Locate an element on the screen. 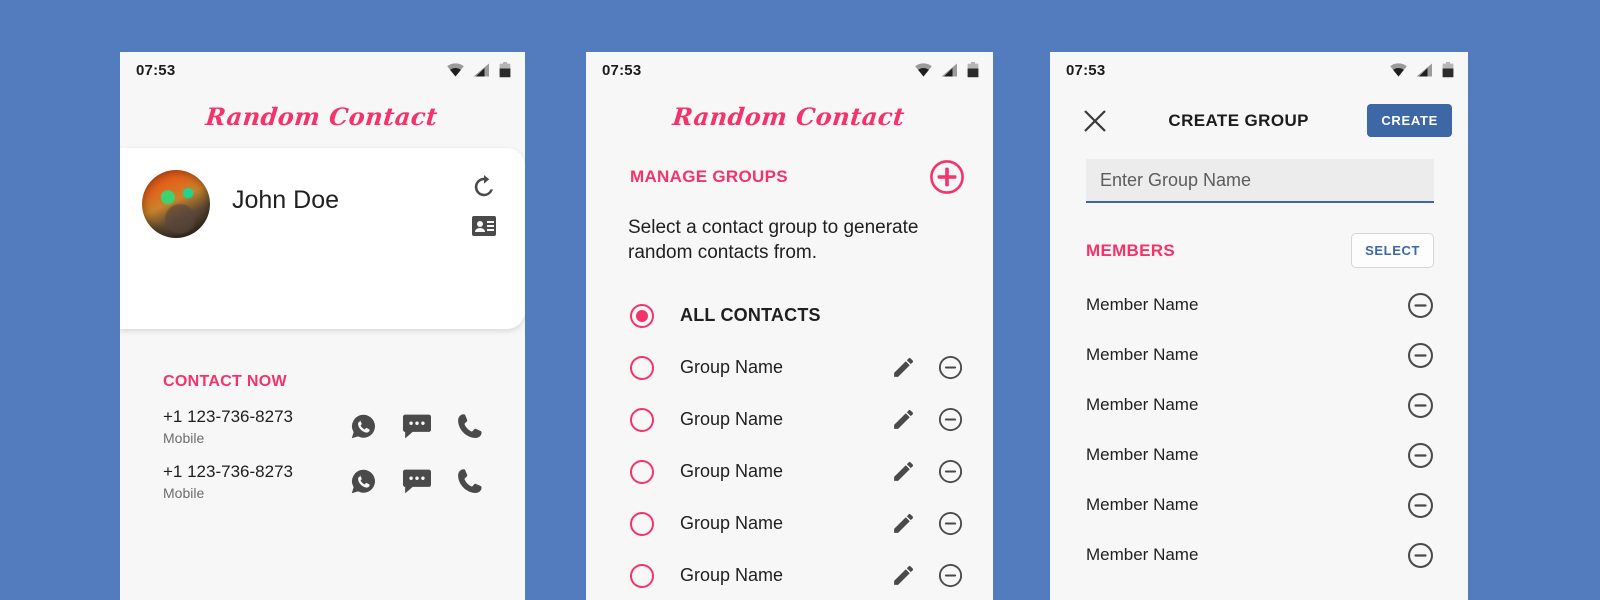 The height and width of the screenshot is (600, 1600). plus-circle-icon is located at coordinates (947, 177).